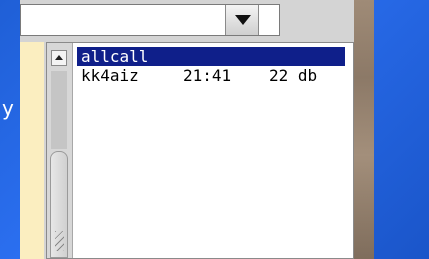  Describe the element at coordinates (293, 75) in the screenshot. I see `row-snr: 22 db` at that location.